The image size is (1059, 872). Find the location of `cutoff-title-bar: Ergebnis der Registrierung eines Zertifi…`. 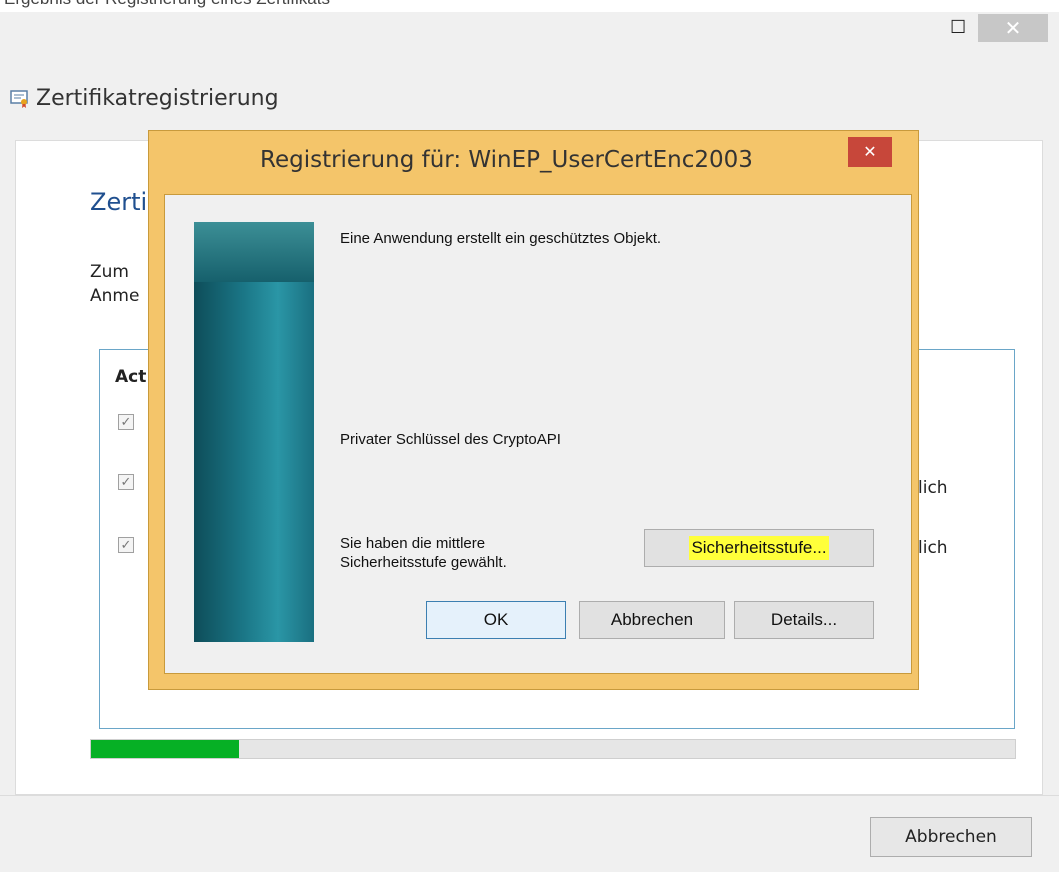

cutoff-title-bar: Ergebnis der Registrierung eines Zertifi… is located at coordinates (529, 6).